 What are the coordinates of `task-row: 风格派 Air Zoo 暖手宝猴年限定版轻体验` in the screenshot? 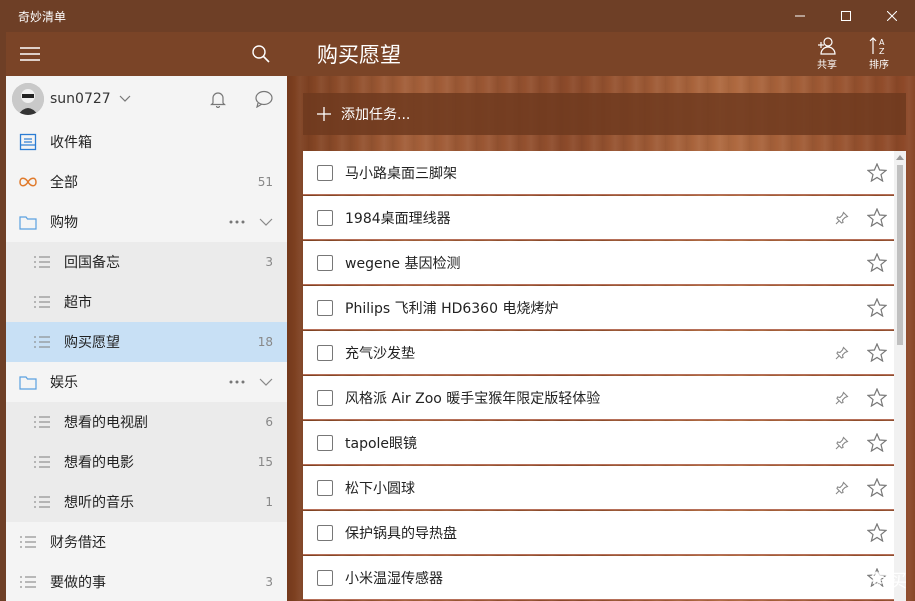 It's located at (598, 398).